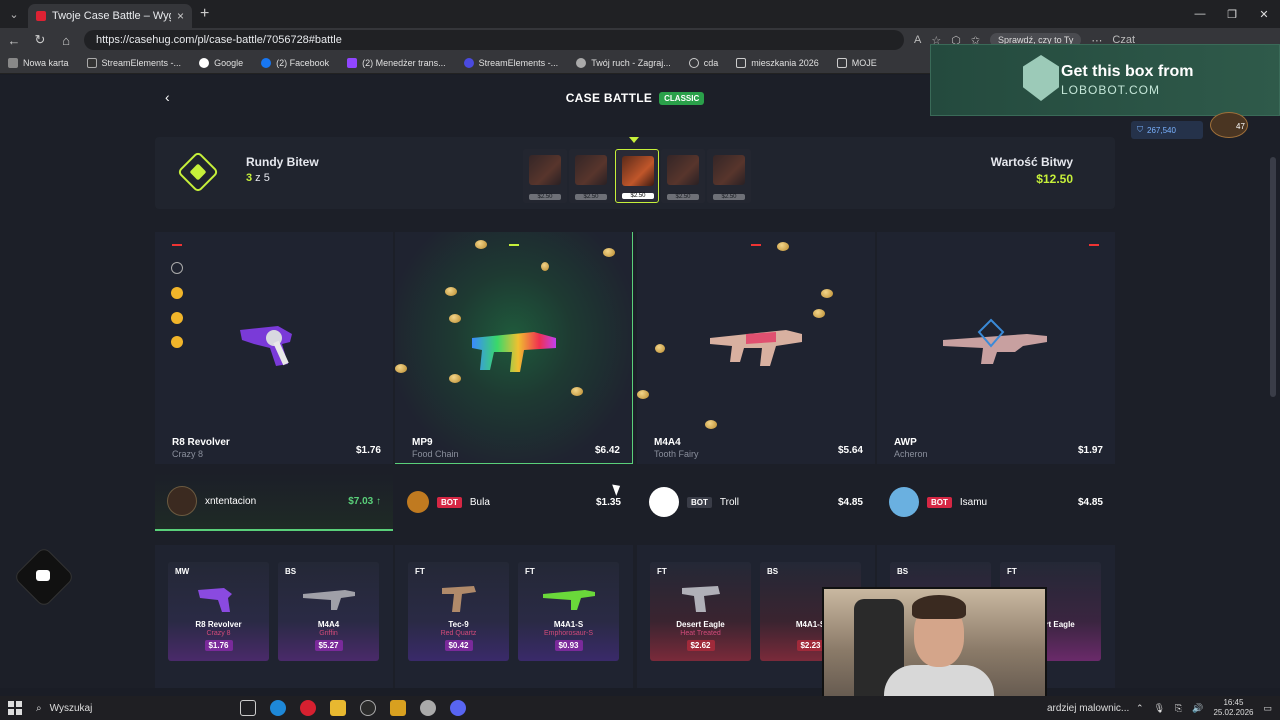 The height and width of the screenshot is (720, 1280). What do you see at coordinates (338, 708) in the screenshot?
I see `file-explorer-icon` at bounding box center [338, 708].